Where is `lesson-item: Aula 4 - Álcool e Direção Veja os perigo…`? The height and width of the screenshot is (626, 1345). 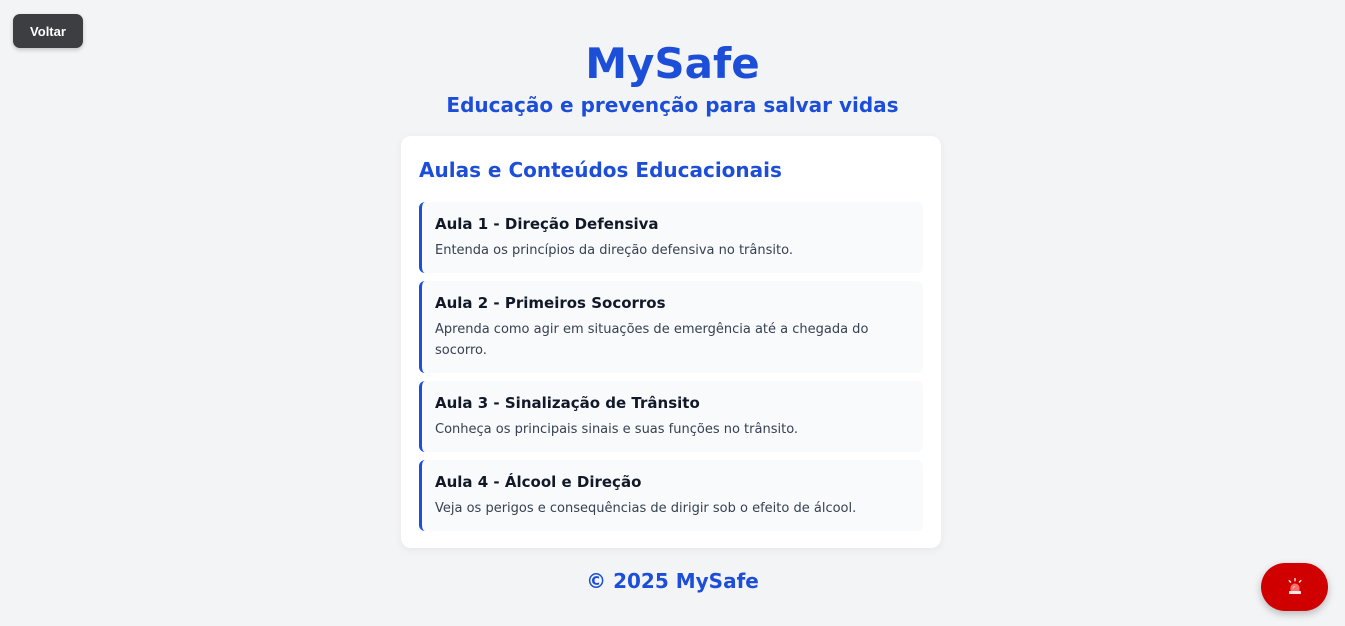
lesson-item: Aula 4 - Álcool e Direção Veja os perigo… is located at coordinates (671, 495).